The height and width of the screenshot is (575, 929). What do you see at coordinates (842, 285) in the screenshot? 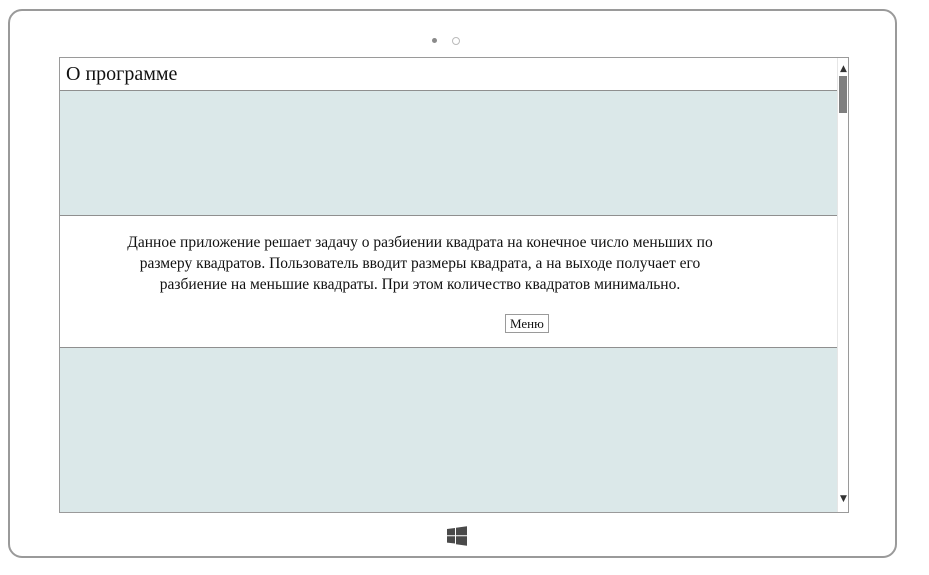
I see `vertical-scrollbar: ▲ ▼` at bounding box center [842, 285].